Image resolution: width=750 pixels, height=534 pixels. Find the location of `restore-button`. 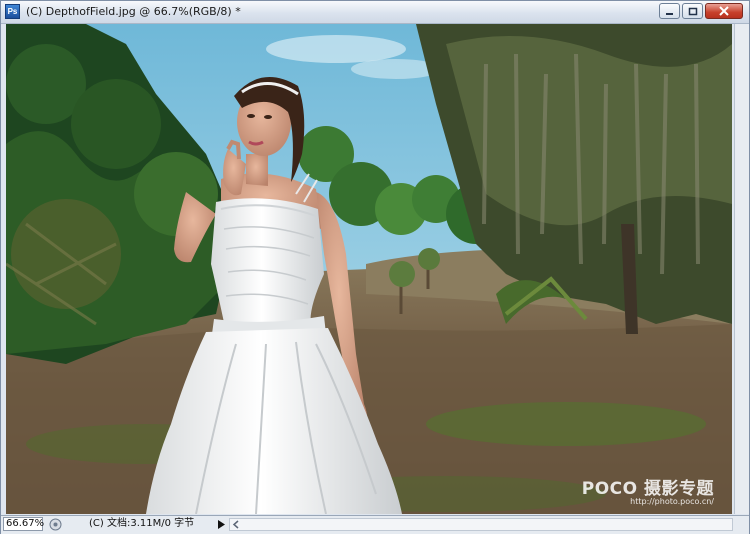

restore-button is located at coordinates (692, 11).